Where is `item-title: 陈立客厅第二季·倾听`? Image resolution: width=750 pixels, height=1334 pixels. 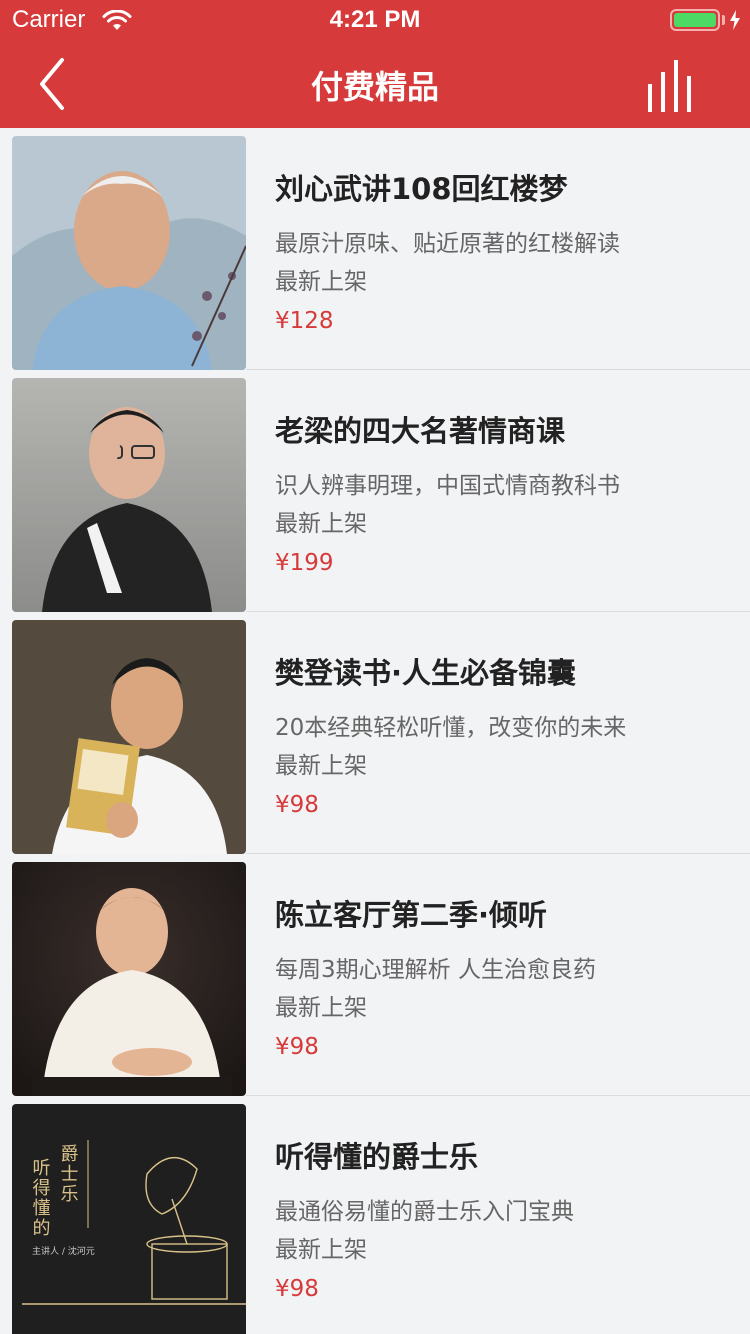 item-title: 陈立客厅第二季·倾听 is located at coordinates (411, 915).